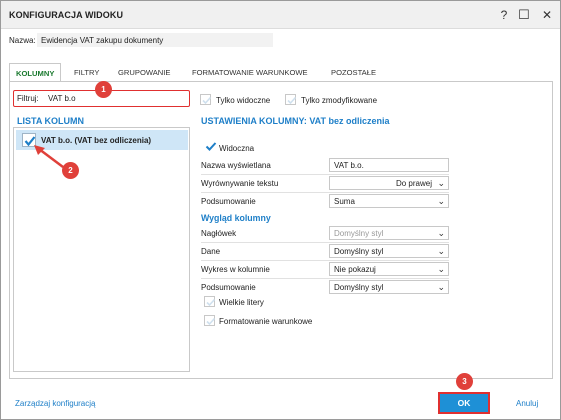 The height and width of the screenshot is (420, 561). Describe the element at coordinates (527, 403) in the screenshot. I see `cancel-link: Anuluj` at that location.